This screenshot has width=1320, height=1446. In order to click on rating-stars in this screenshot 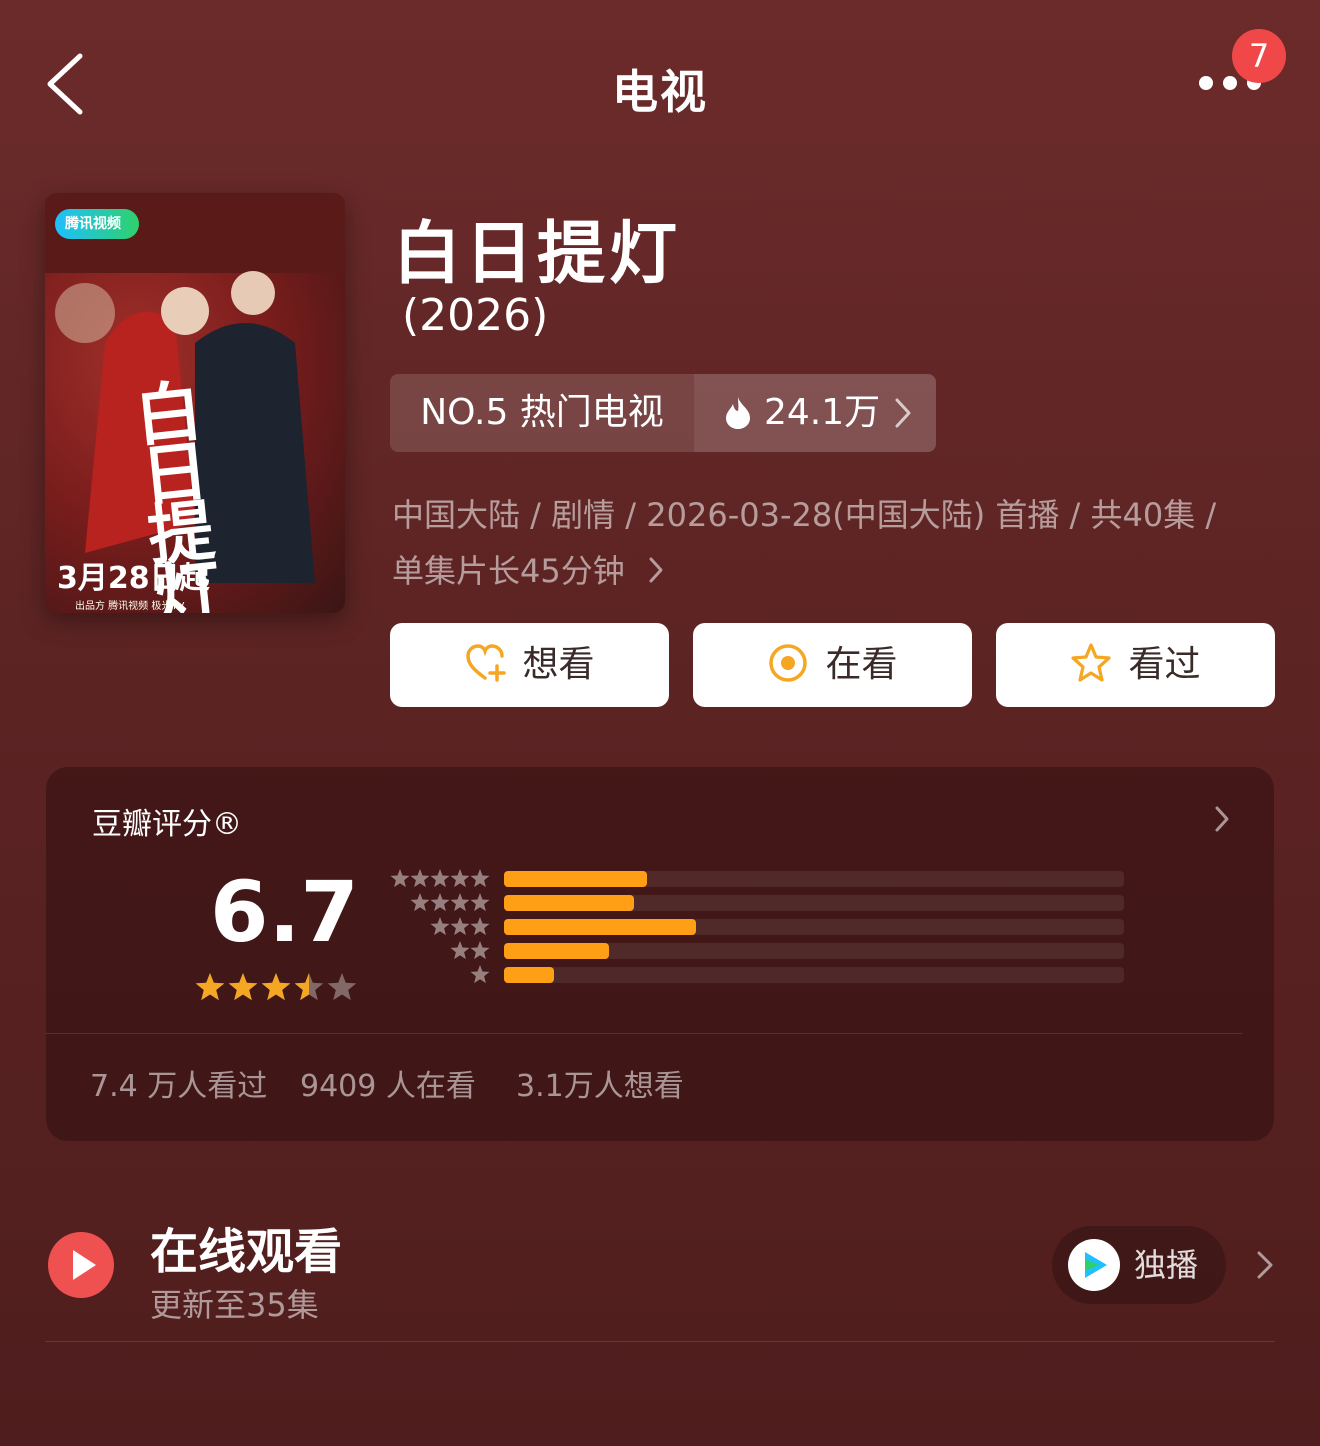, I will do `click(276, 987)`.